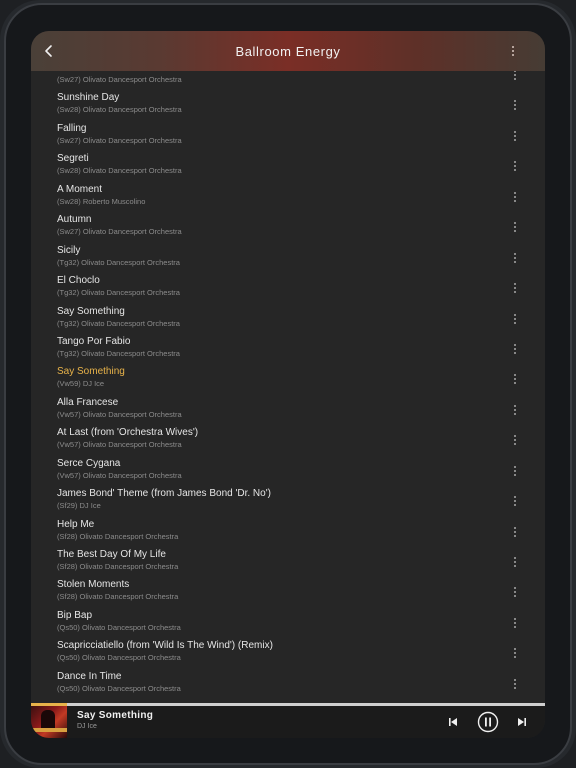 The height and width of the screenshot is (768, 576). I want to click on pause-circle-icon, so click(488, 722).